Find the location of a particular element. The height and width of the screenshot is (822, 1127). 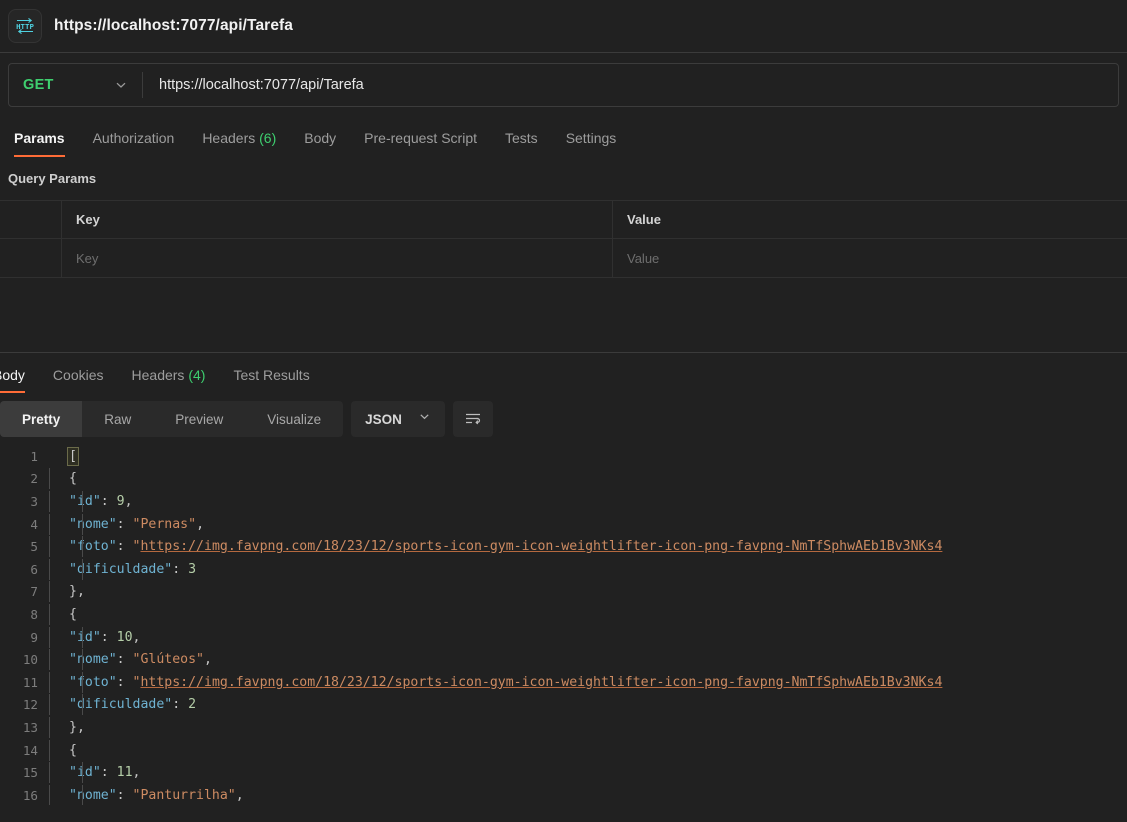

json-token: { is located at coordinates (73, 614).